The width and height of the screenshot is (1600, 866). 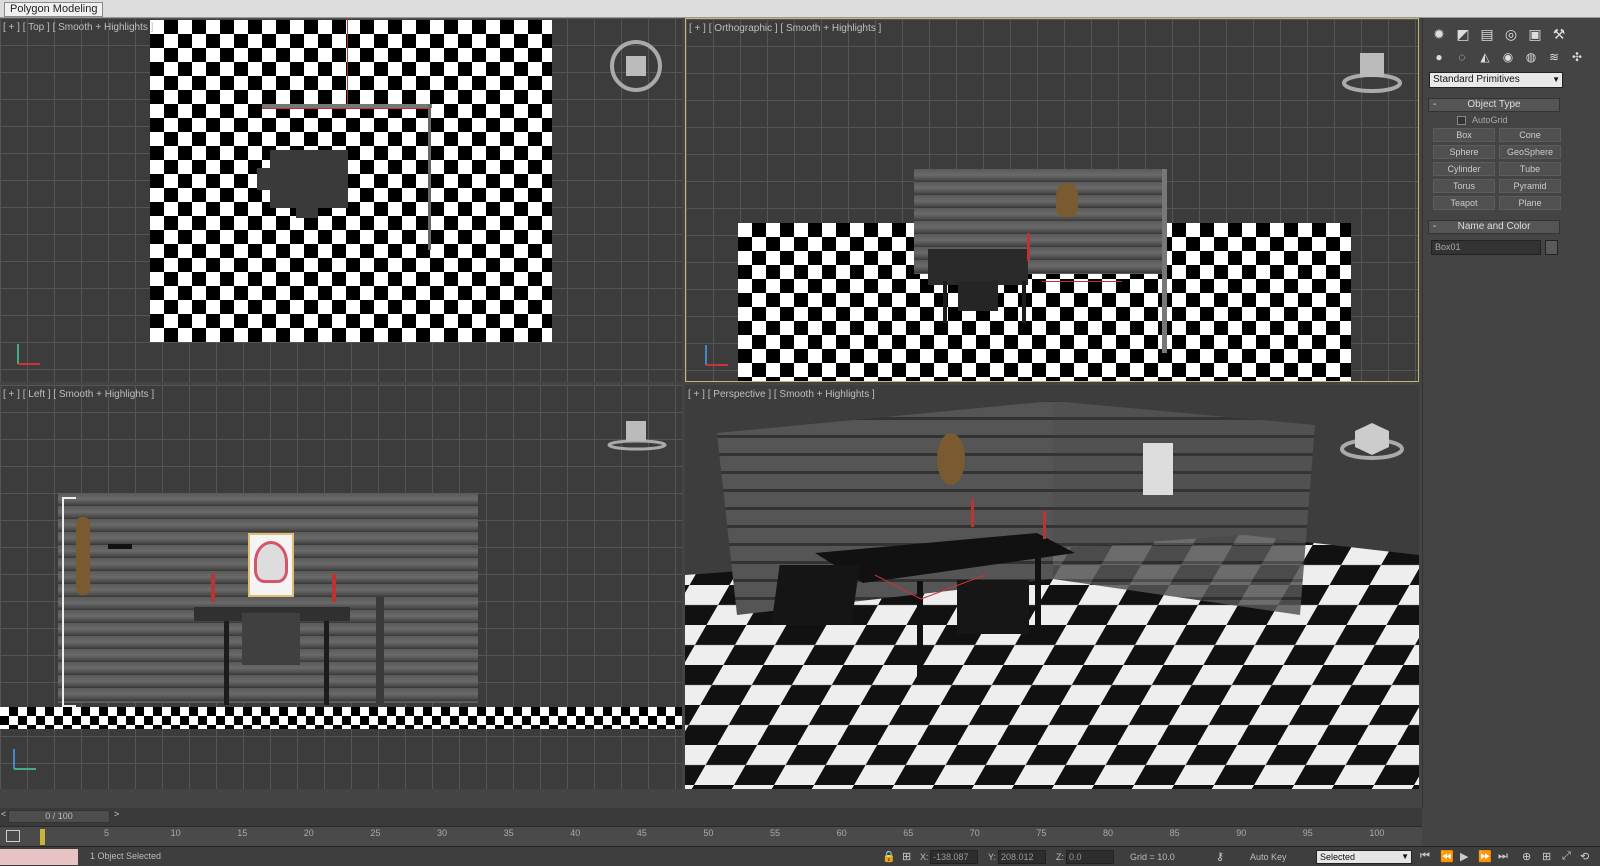 What do you see at coordinates (1503, 856) in the screenshot?
I see `go-to-end-icon: ⏭` at bounding box center [1503, 856].